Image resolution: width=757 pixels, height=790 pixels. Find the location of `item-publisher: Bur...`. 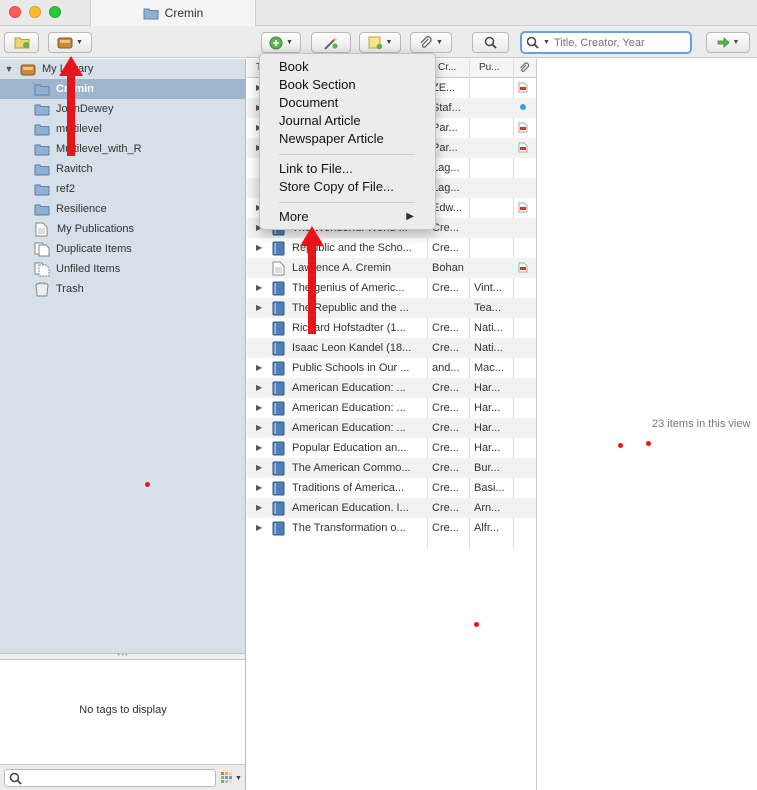

item-publisher: Bur... is located at coordinates (487, 468).